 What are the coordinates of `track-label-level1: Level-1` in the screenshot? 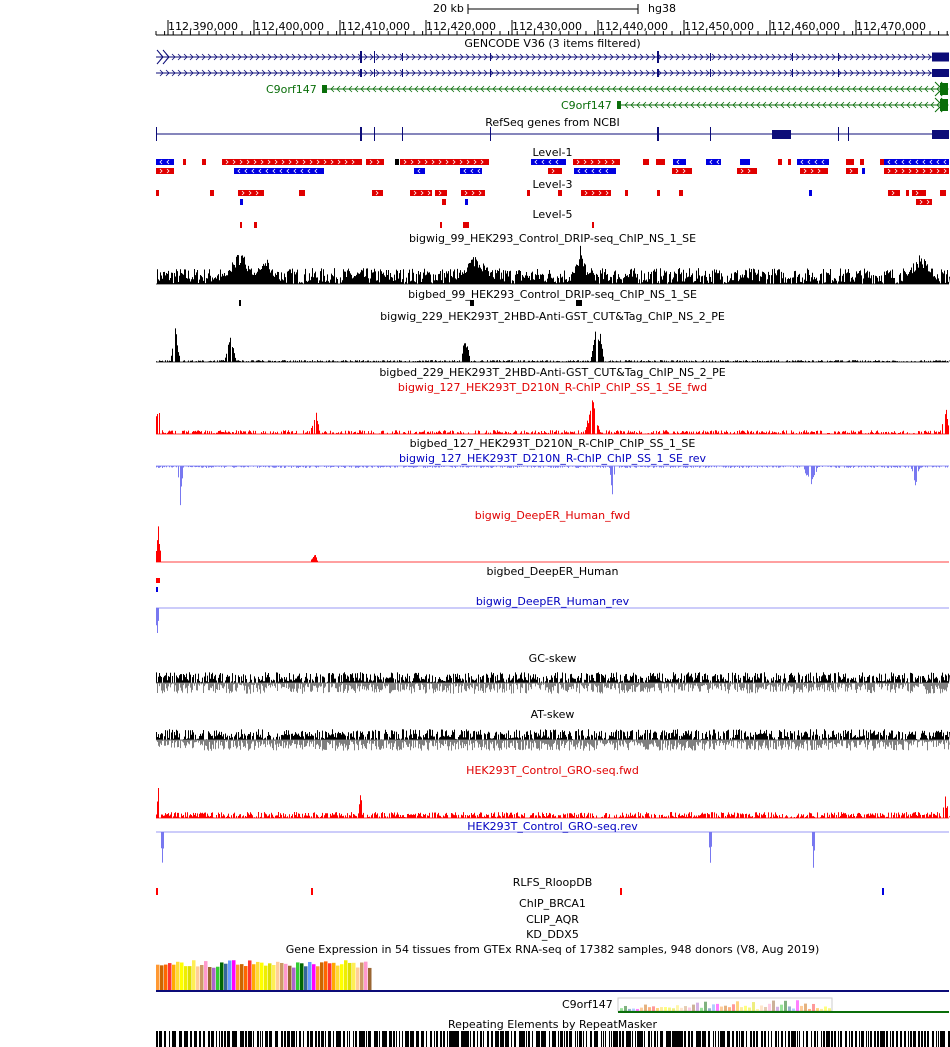 It's located at (552, 153).